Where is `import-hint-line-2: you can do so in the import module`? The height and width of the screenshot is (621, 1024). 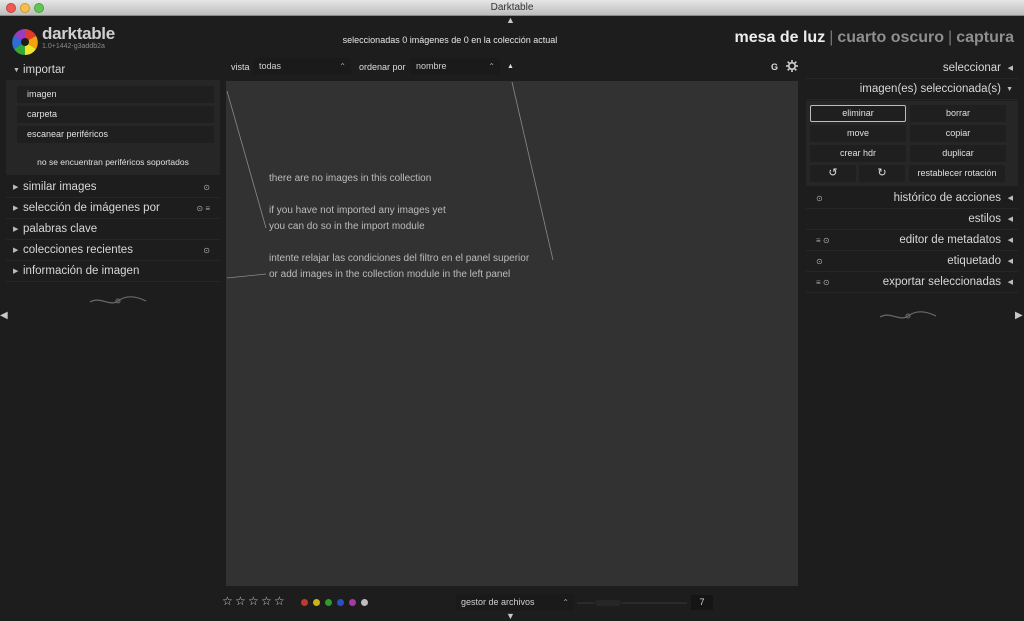
import-hint-line-2: you can do so in the import module is located at coordinates (347, 226).